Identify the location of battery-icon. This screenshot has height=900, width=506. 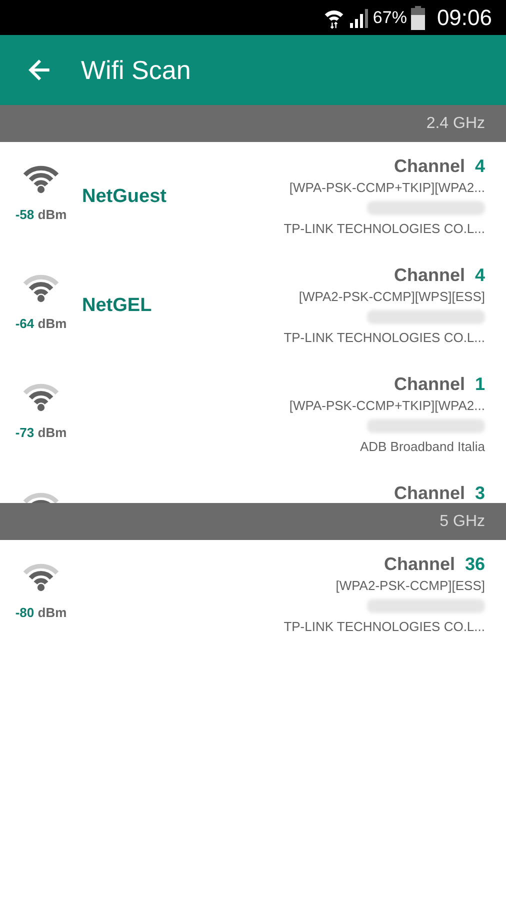
(417, 18).